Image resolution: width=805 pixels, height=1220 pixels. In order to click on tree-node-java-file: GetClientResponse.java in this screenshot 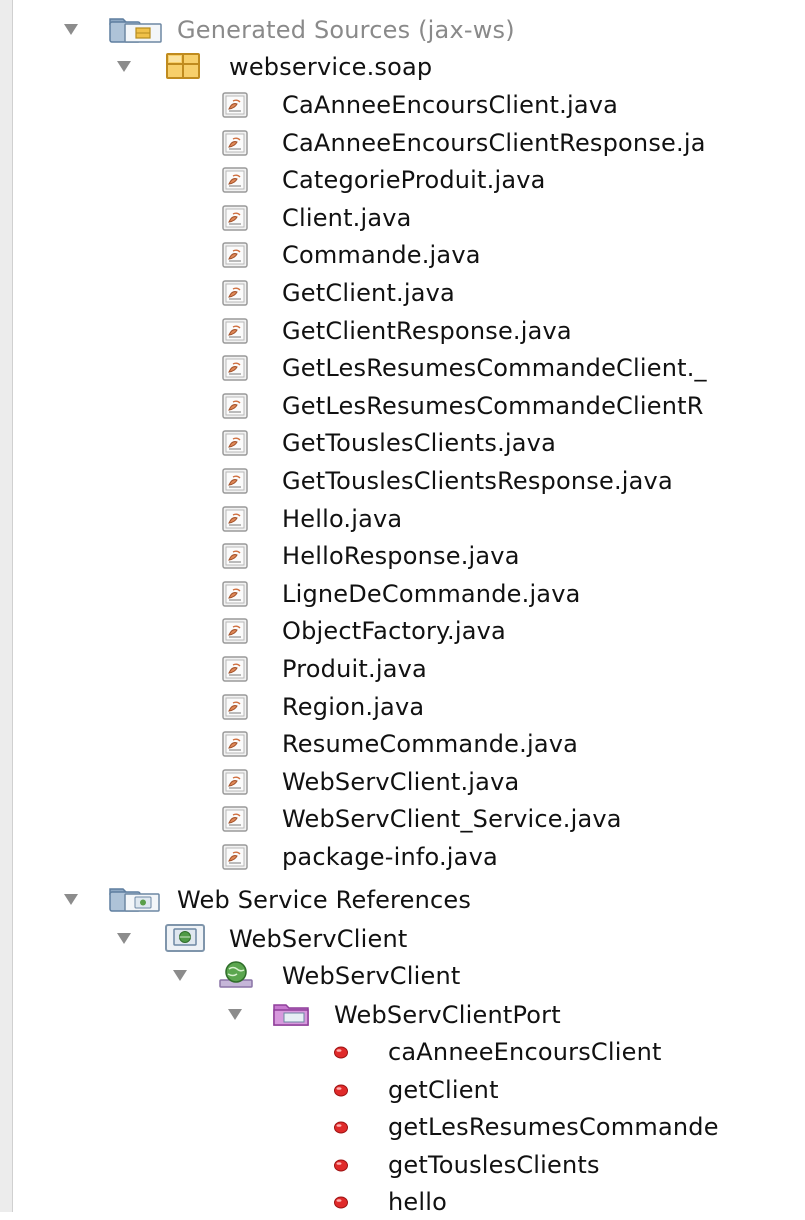, I will do `click(402, 331)`.